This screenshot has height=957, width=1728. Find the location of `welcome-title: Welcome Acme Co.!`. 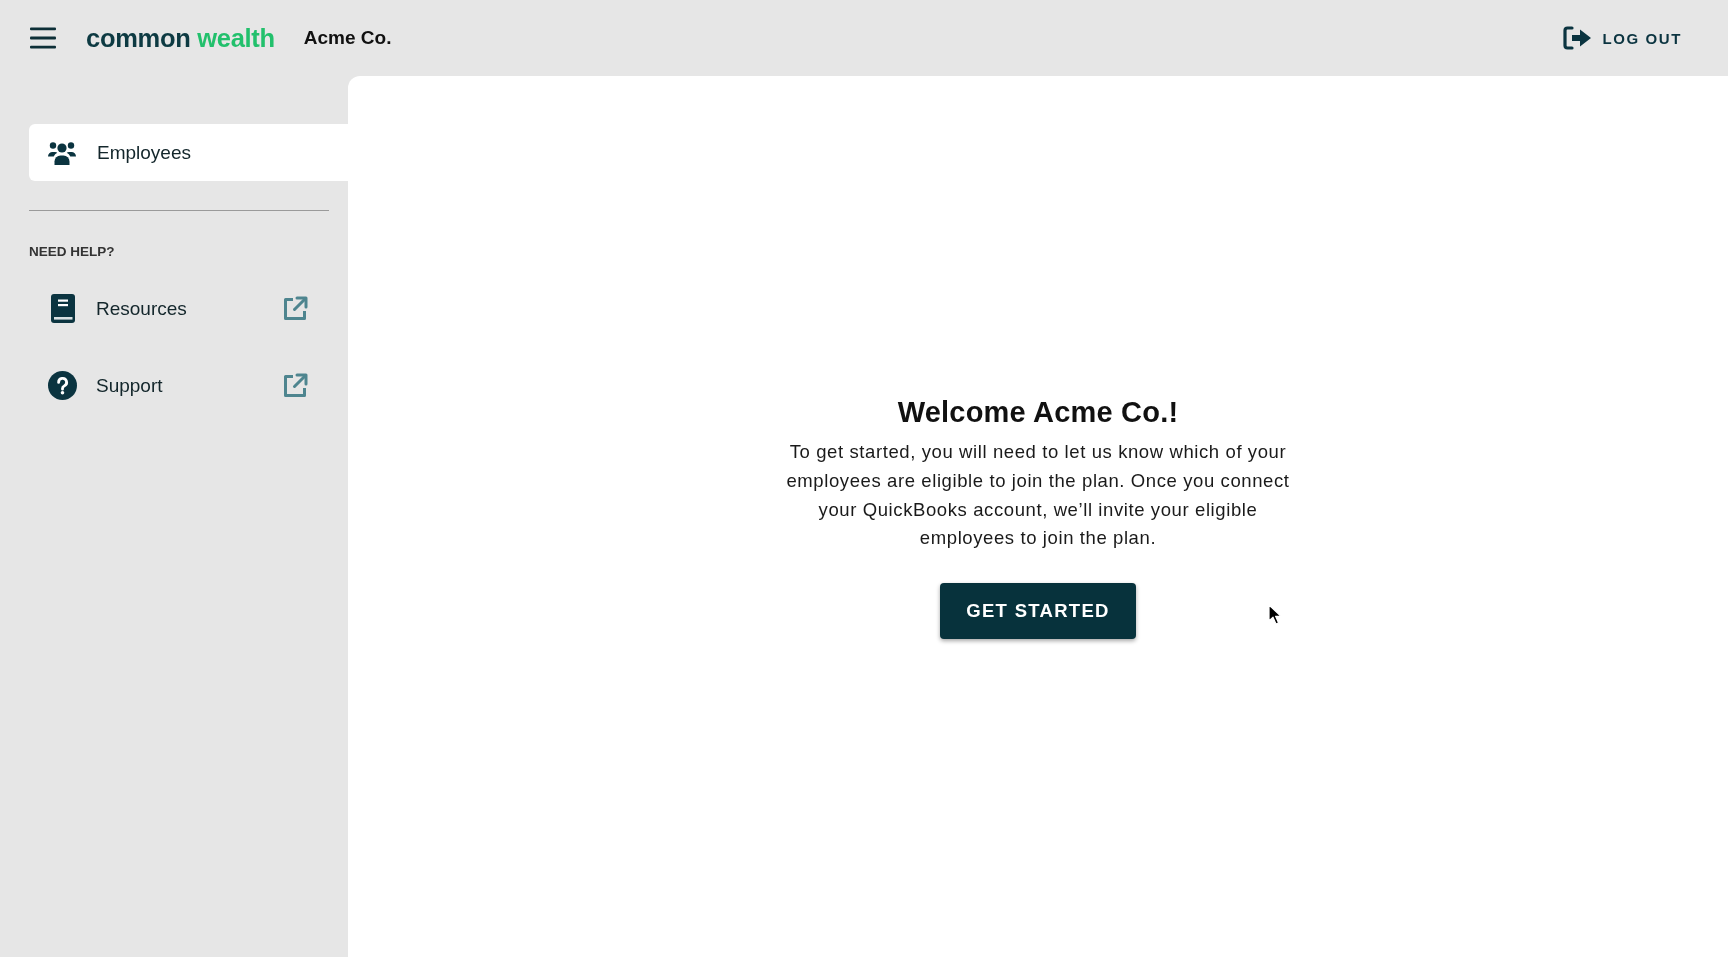

welcome-title: Welcome Acme Co.! is located at coordinates (1038, 413).